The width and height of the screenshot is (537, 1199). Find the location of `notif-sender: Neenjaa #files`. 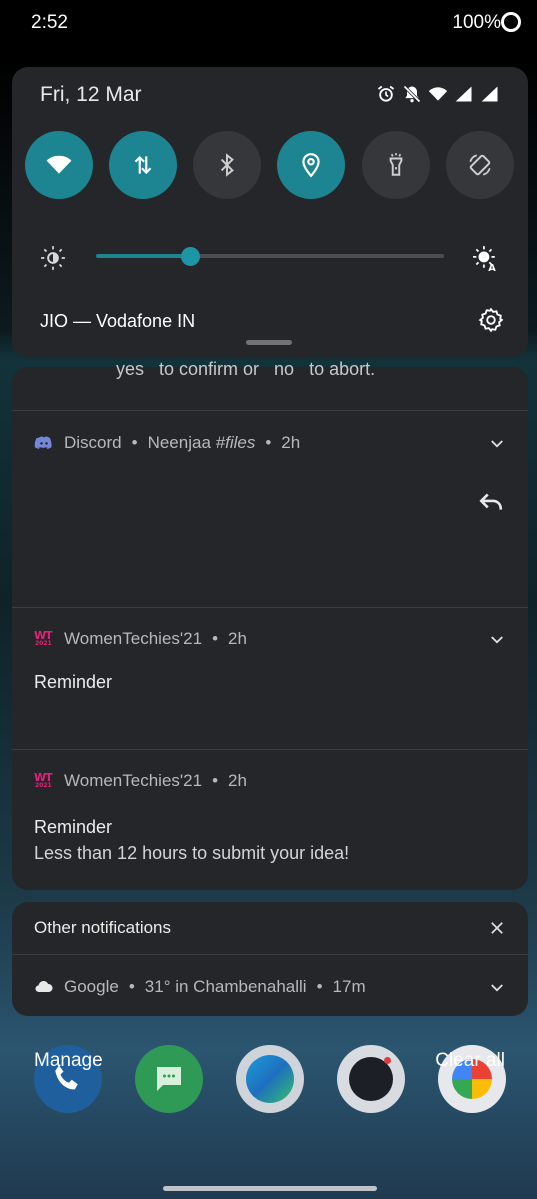

notif-sender: Neenjaa #files is located at coordinates (202, 443).